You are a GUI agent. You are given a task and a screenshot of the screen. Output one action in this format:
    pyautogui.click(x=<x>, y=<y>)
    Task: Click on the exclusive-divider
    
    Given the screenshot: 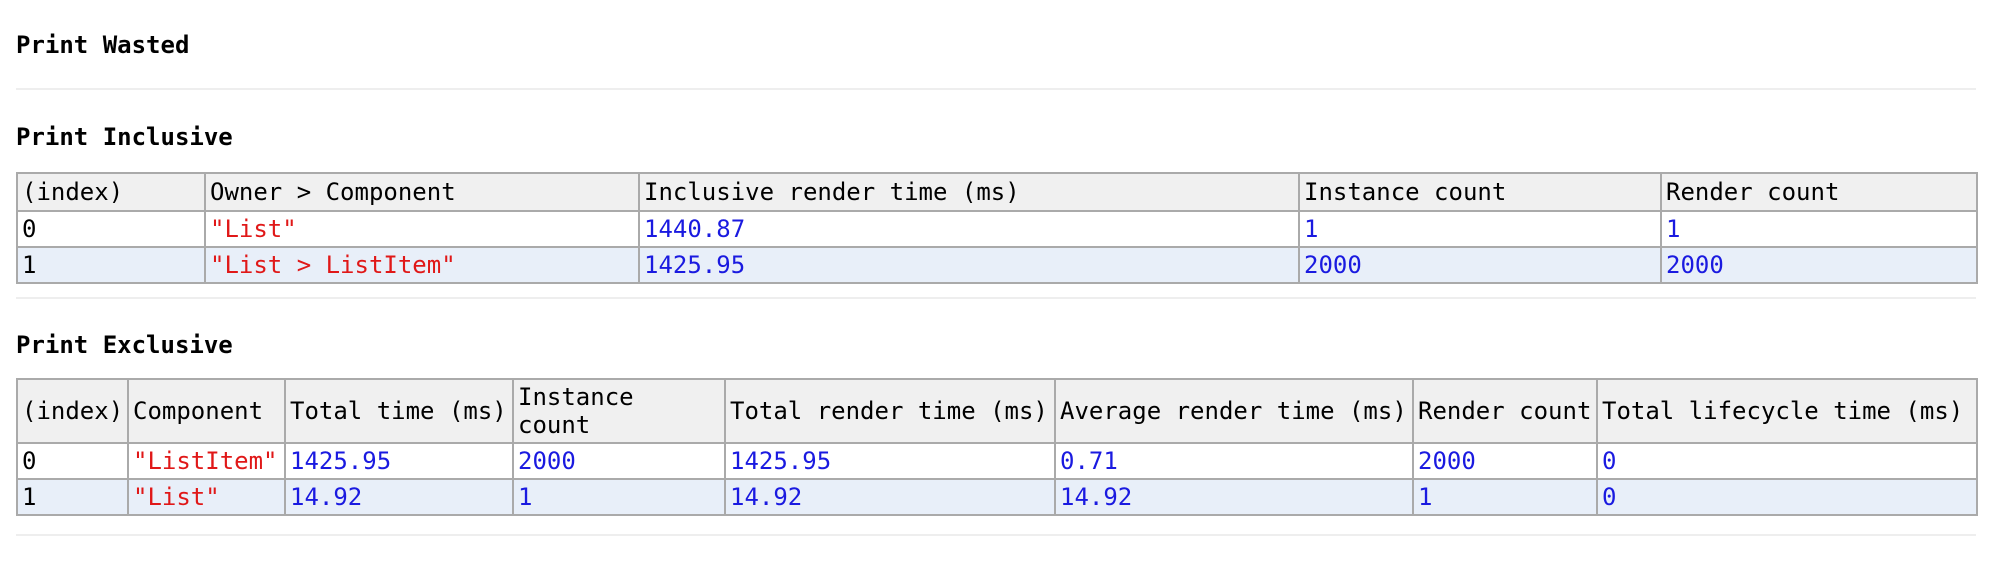 What is the action you would take?
    pyautogui.click(x=996, y=535)
    